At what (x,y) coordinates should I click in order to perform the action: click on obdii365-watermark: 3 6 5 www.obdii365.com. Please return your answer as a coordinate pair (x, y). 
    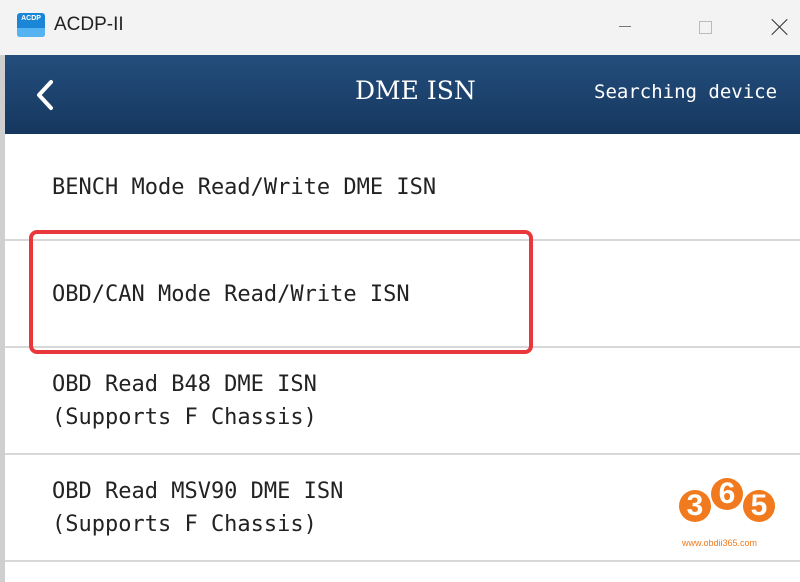
    Looking at the image, I should click on (728, 515).